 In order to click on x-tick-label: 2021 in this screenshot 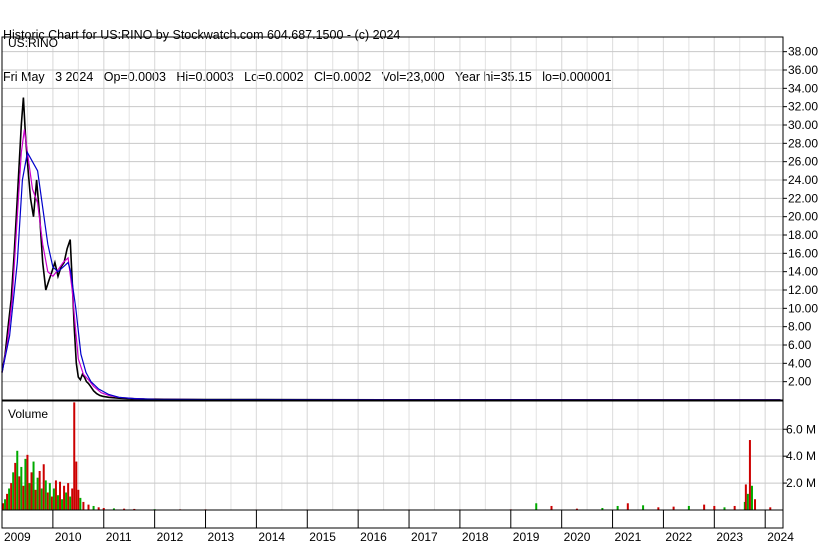, I will do `click(628, 536)`.